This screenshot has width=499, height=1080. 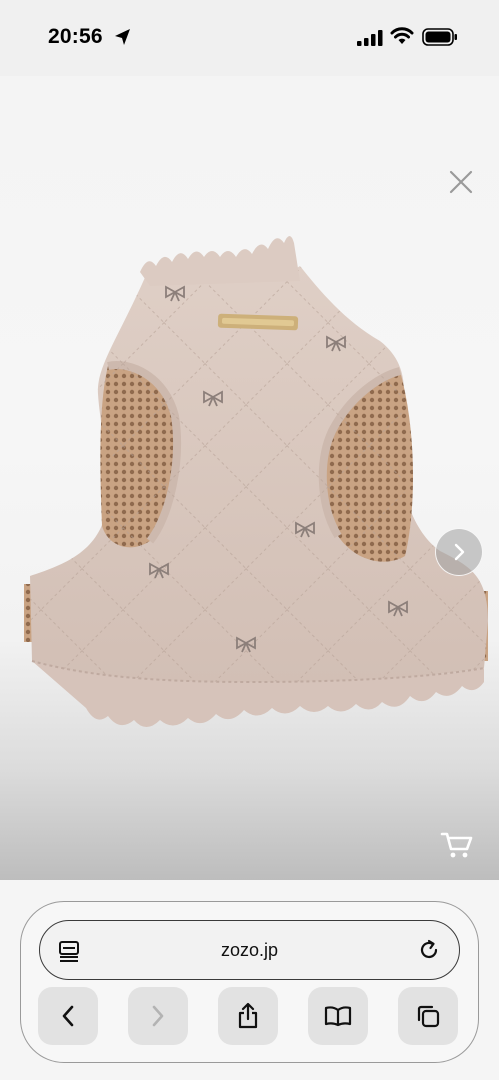 I want to click on back-icon, so click(x=68, y=1016).